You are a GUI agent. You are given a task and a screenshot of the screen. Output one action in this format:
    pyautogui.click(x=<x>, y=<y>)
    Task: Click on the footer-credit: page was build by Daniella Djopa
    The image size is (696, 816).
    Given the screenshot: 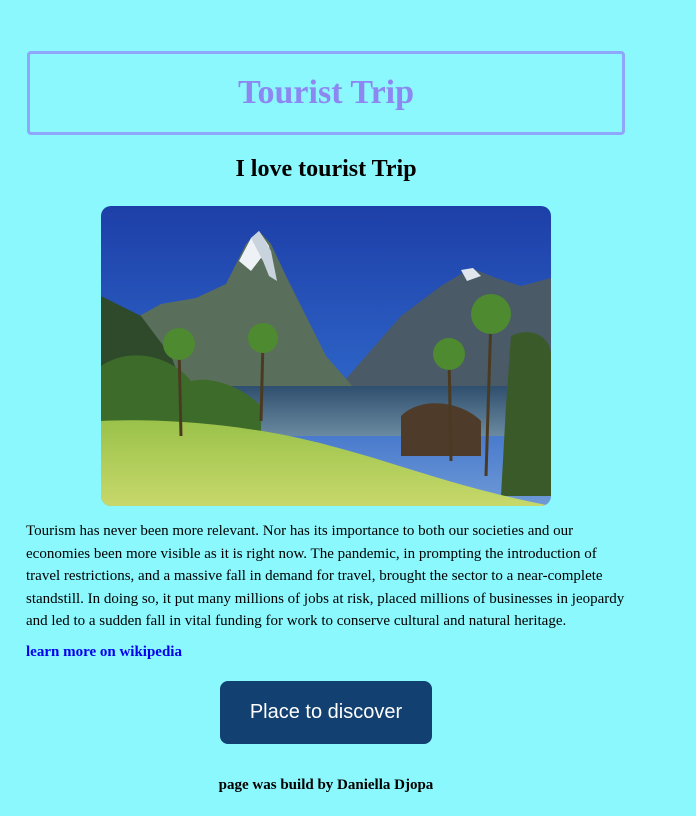 What is the action you would take?
    pyautogui.click(x=326, y=785)
    